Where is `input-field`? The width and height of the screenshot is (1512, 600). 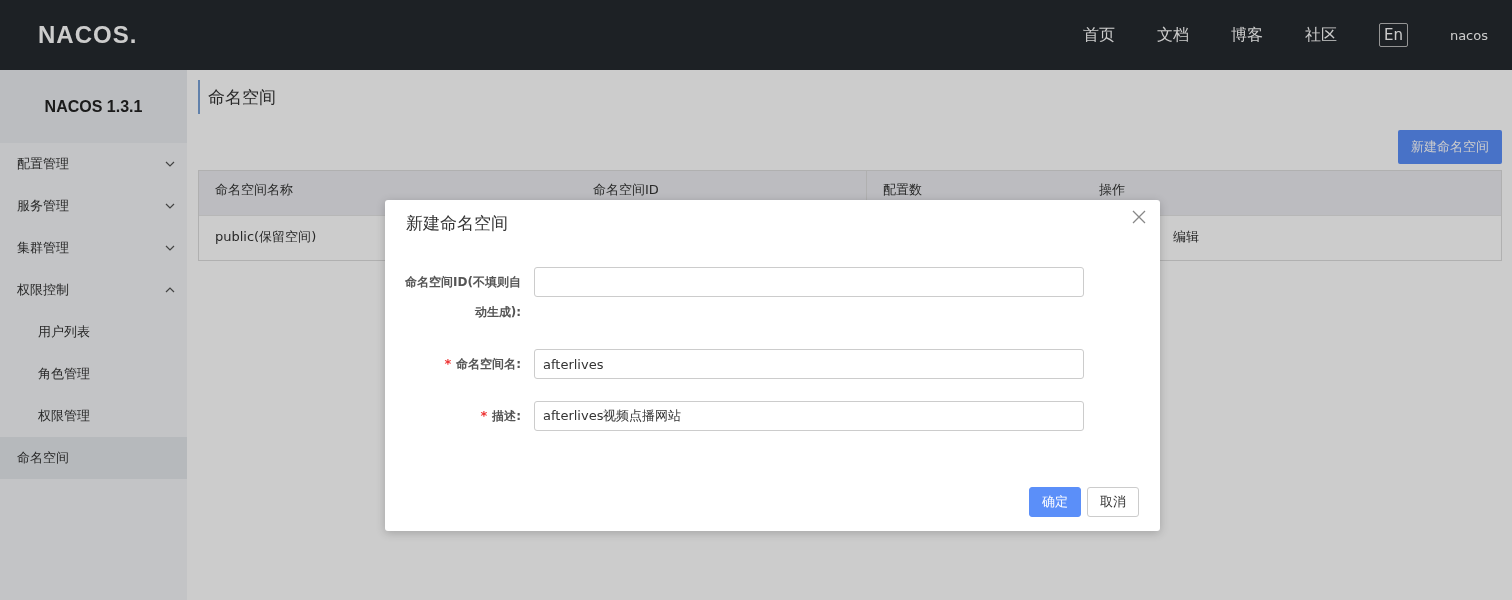
input-field is located at coordinates (809, 282).